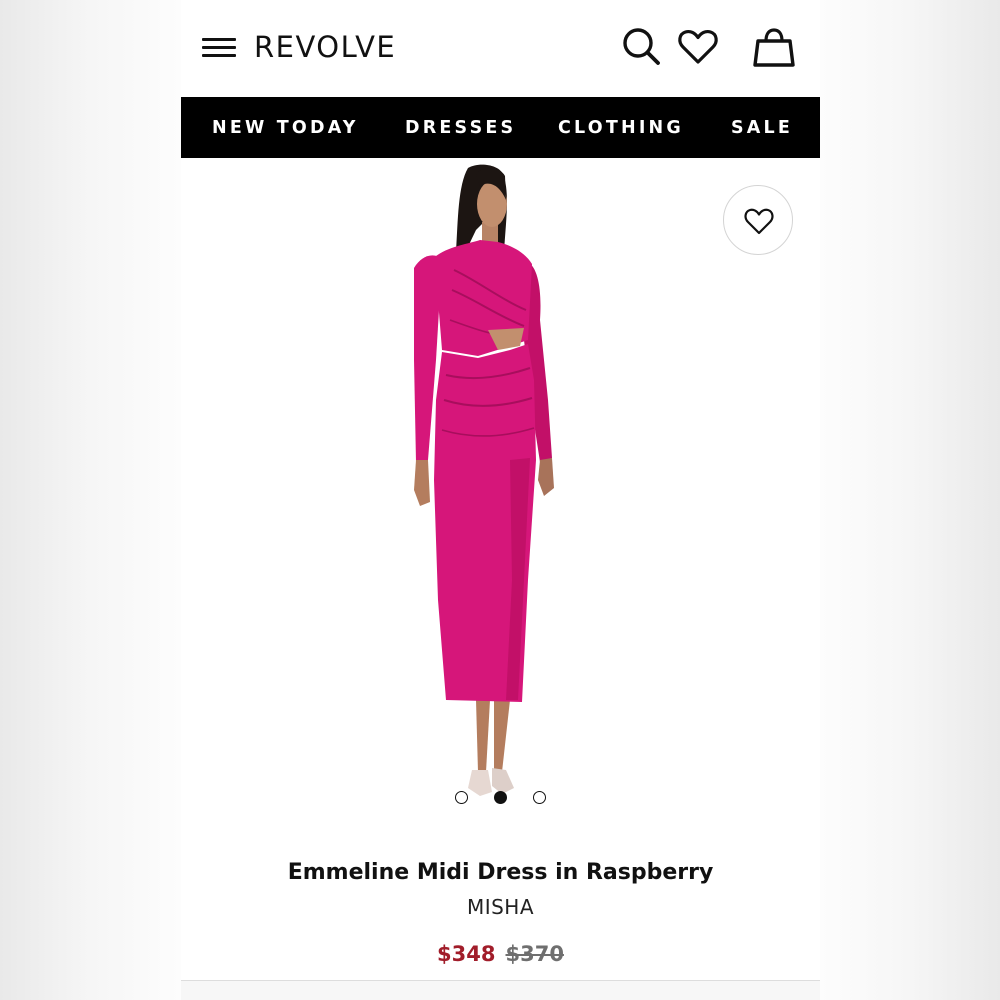 The image size is (1000, 1000). Describe the element at coordinates (500, 990) in the screenshot. I see `bottom-divider` at that location.